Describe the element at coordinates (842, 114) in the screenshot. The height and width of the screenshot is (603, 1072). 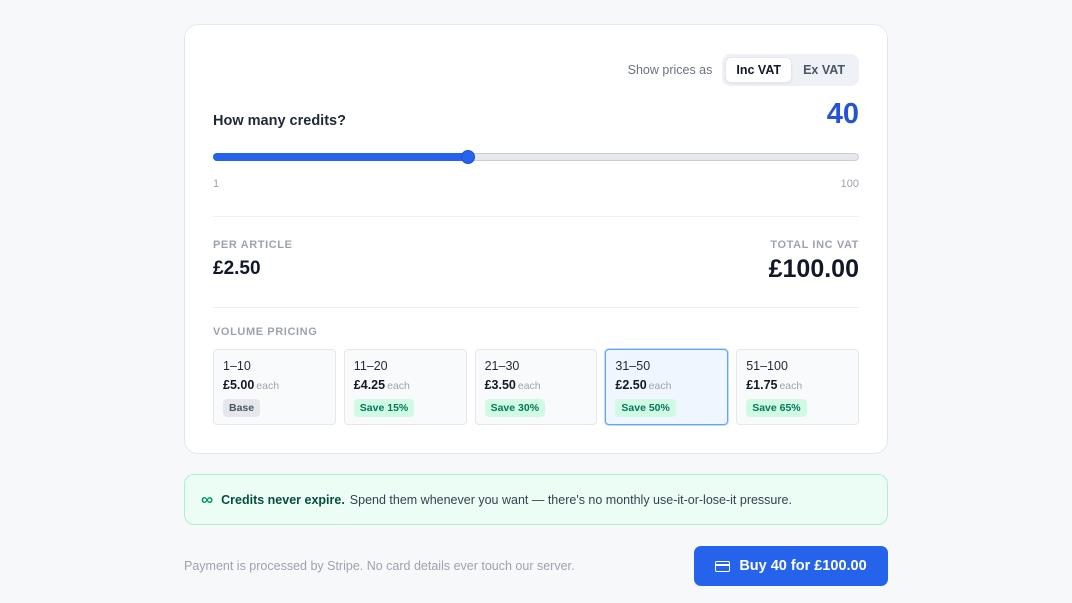
I see `credits-count: 40` at that location.